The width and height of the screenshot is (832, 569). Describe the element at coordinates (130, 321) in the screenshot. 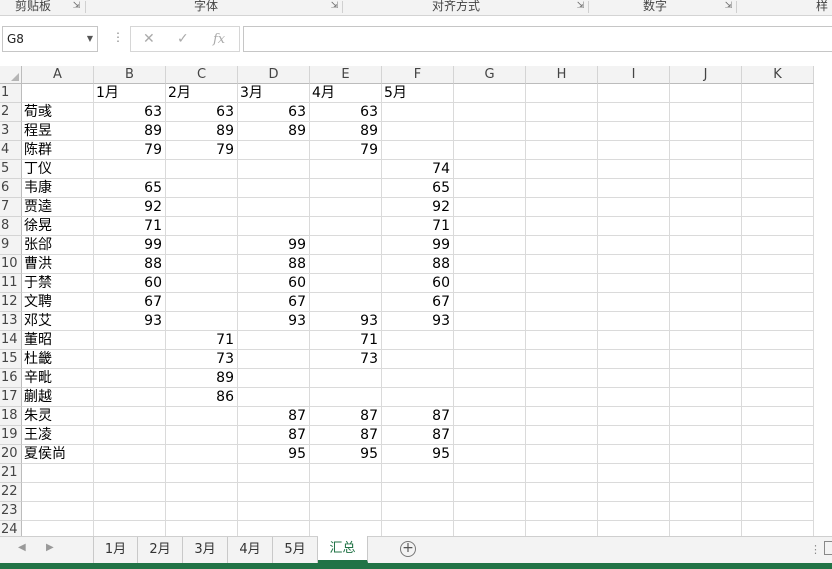

I see `cell-b13: 93` at that location.